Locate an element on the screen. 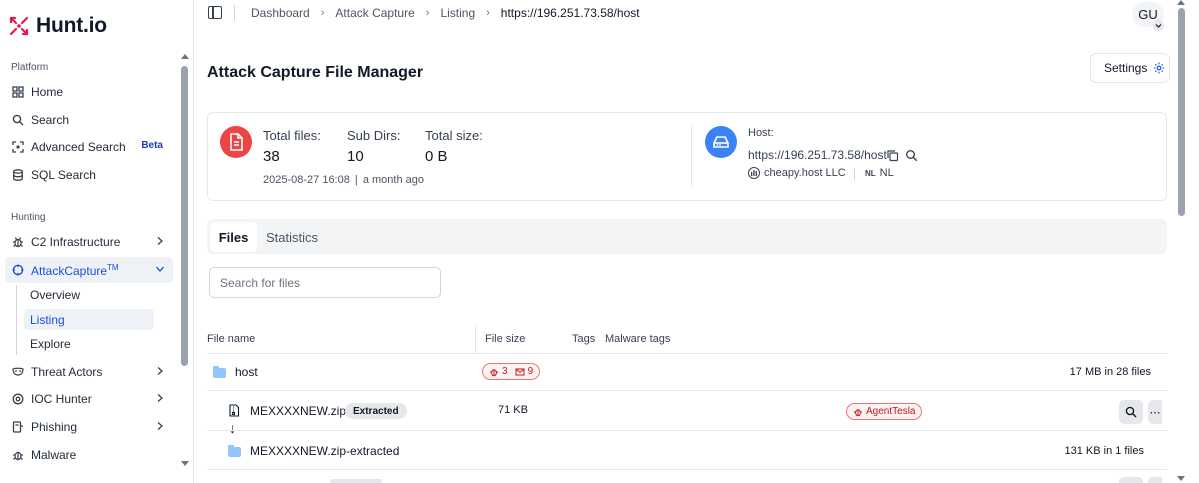  sidebar-item-label: AttackCaptureTM is located at coordinates (75, 270).